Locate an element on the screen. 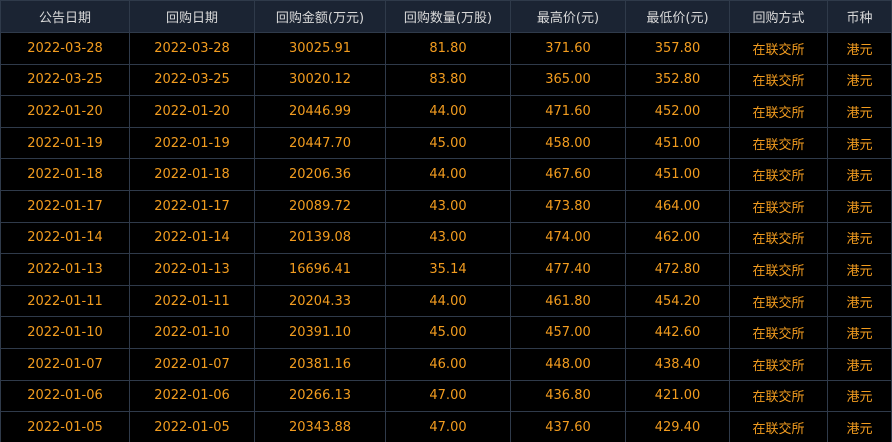  cell-highest-price: 458.00 is located at coordinates (568, 143).